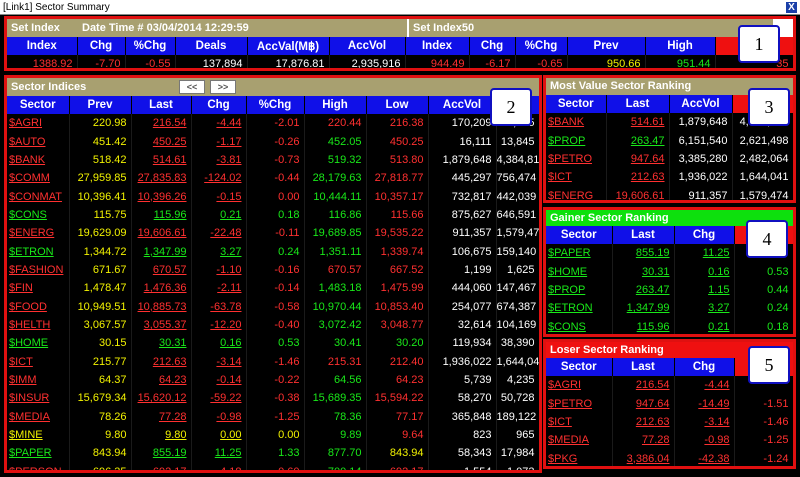  What do you see at coordinates (100, 160) in the screenshot?
I see `sector-prev: 518.42` at bounding box center [100, 160].